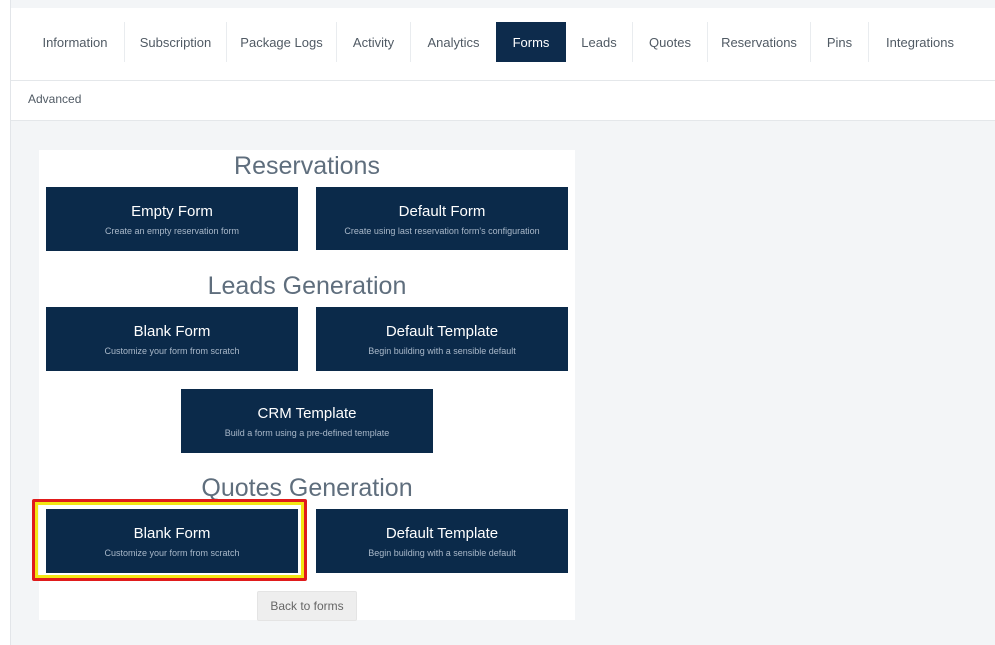 The width and height of the screenshot is (995, 645). Describe the element at coordinates (5, 322) in the screenshot. I see `left-gutter` at that location.